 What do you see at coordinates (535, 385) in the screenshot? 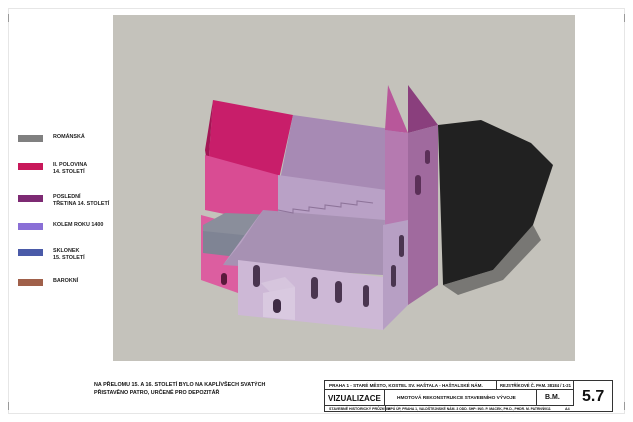
I see `tb-registry: REJSTŘÍKOVÉ Č. PAM. 38184 / 1-21` at bounding box center [535, 385].